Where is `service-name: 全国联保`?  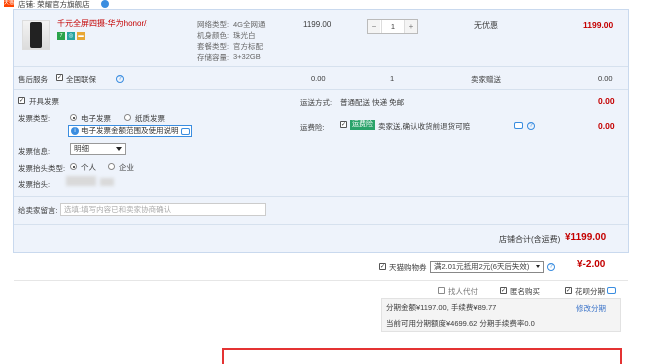 service-name: 全国联保 is located at coordinates (81, 79).